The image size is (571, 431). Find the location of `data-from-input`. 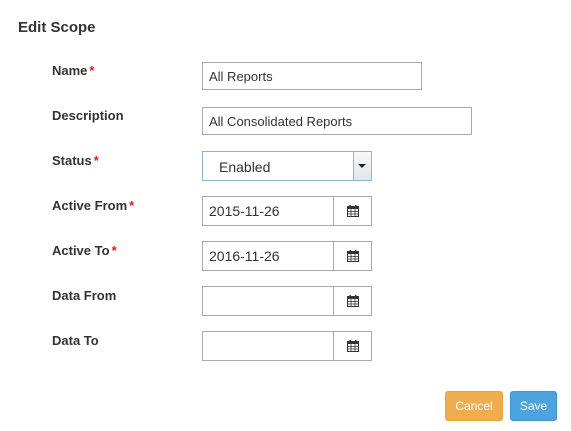

data-from-input is located at coordinates (268, 301).